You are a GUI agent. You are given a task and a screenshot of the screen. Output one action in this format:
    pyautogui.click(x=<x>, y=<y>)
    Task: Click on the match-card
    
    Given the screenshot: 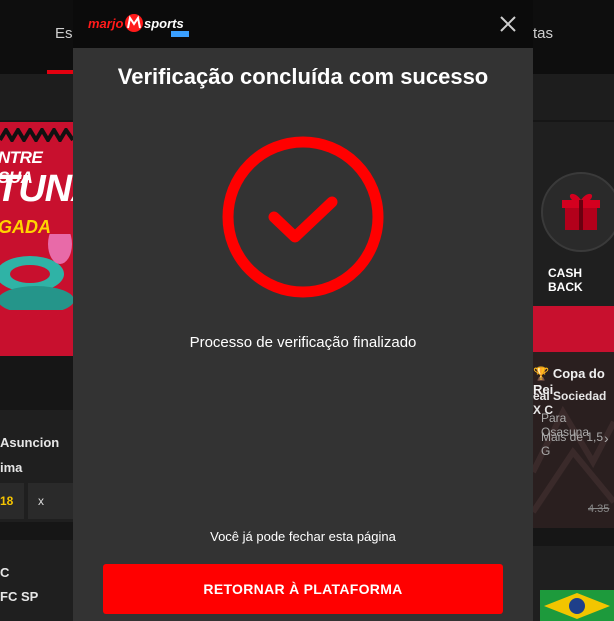 What is the action you would take?
    pyautogui.click(x=36, y=580)
    